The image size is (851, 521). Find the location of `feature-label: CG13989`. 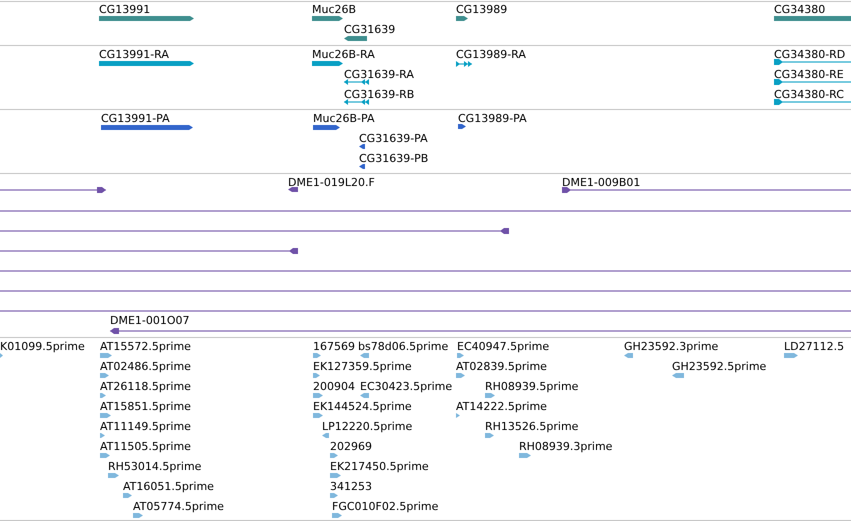

feature-label: CG13989 is located at coordinates (482, 10).